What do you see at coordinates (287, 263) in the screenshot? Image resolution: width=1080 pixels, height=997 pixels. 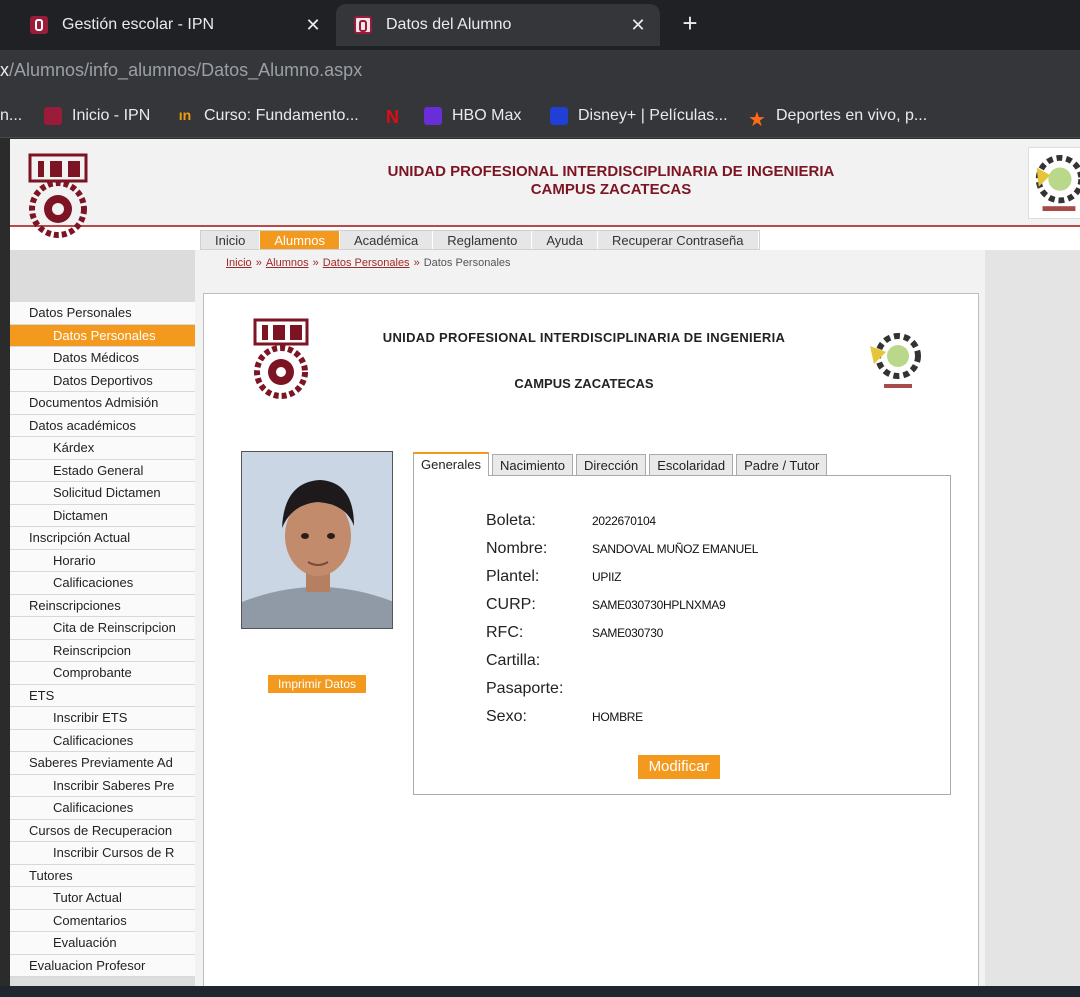 I see `breadcrumb-link-alumnos: Alumnos` at bounding box center [287, 263].